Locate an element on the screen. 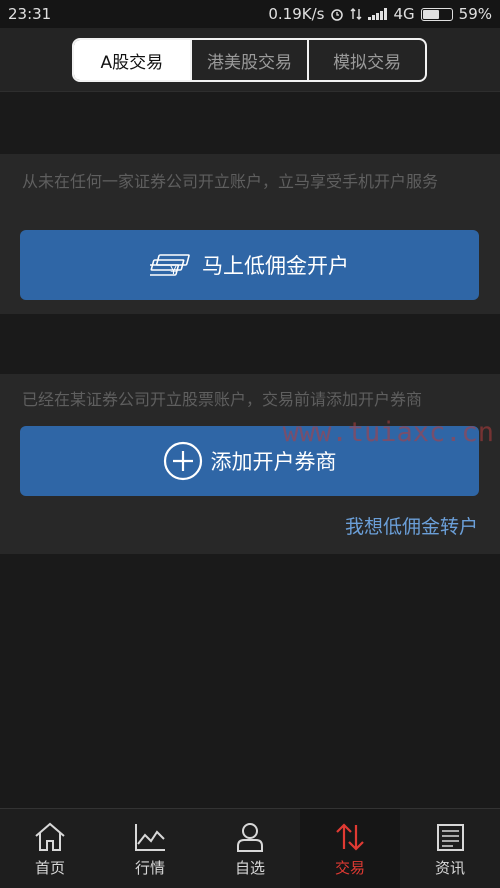 Image resolution: width=500 pixels, height=888 pixels. watermark-text: www.tuiaxc.cn is located at coordinates (388, 432).